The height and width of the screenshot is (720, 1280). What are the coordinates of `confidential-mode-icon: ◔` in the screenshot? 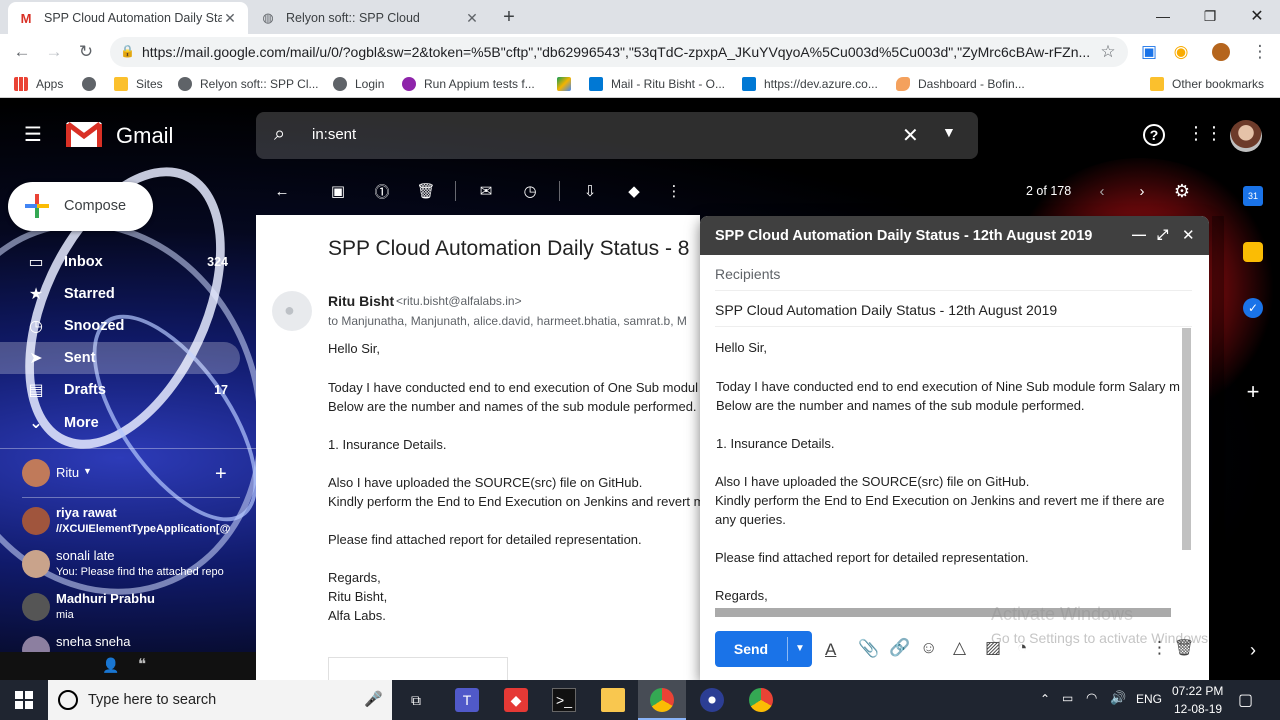 It's located at (1022, 648).